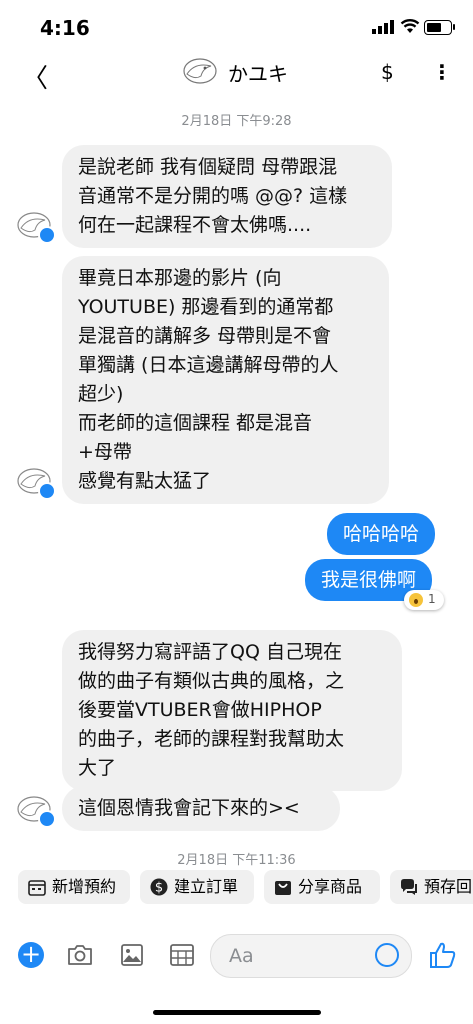 The width and height of the screenshot is (473, 1024). Describe the element at coordinates (432, 599) in the screenshot. I see `reaction-count: 1` at that location.